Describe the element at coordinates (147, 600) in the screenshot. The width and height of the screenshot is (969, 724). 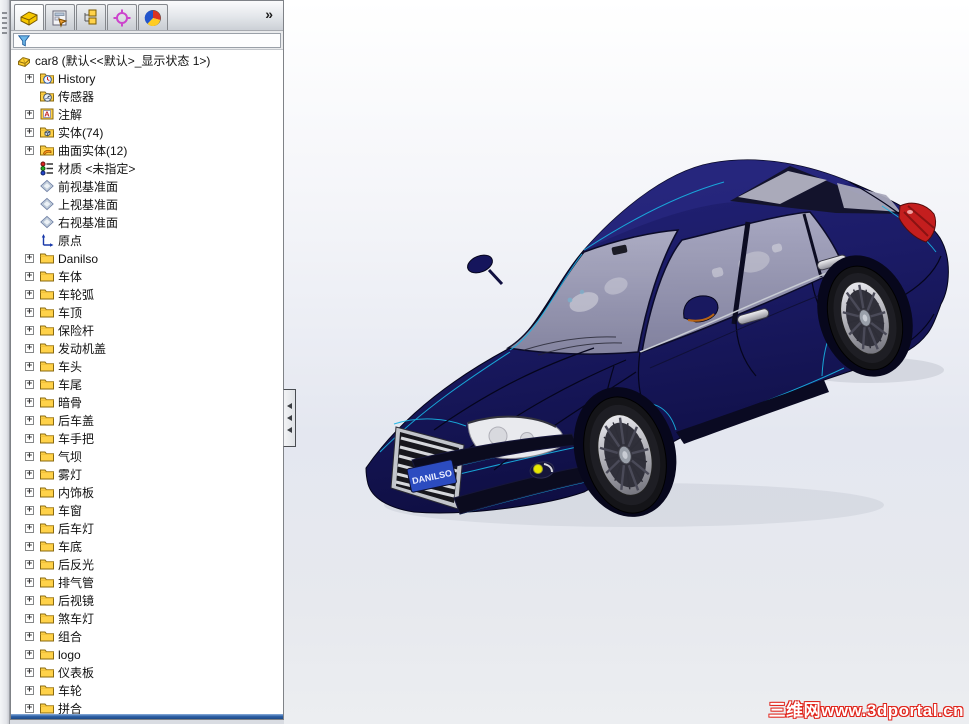
I see `tree-item: + 后视镜` at that location.